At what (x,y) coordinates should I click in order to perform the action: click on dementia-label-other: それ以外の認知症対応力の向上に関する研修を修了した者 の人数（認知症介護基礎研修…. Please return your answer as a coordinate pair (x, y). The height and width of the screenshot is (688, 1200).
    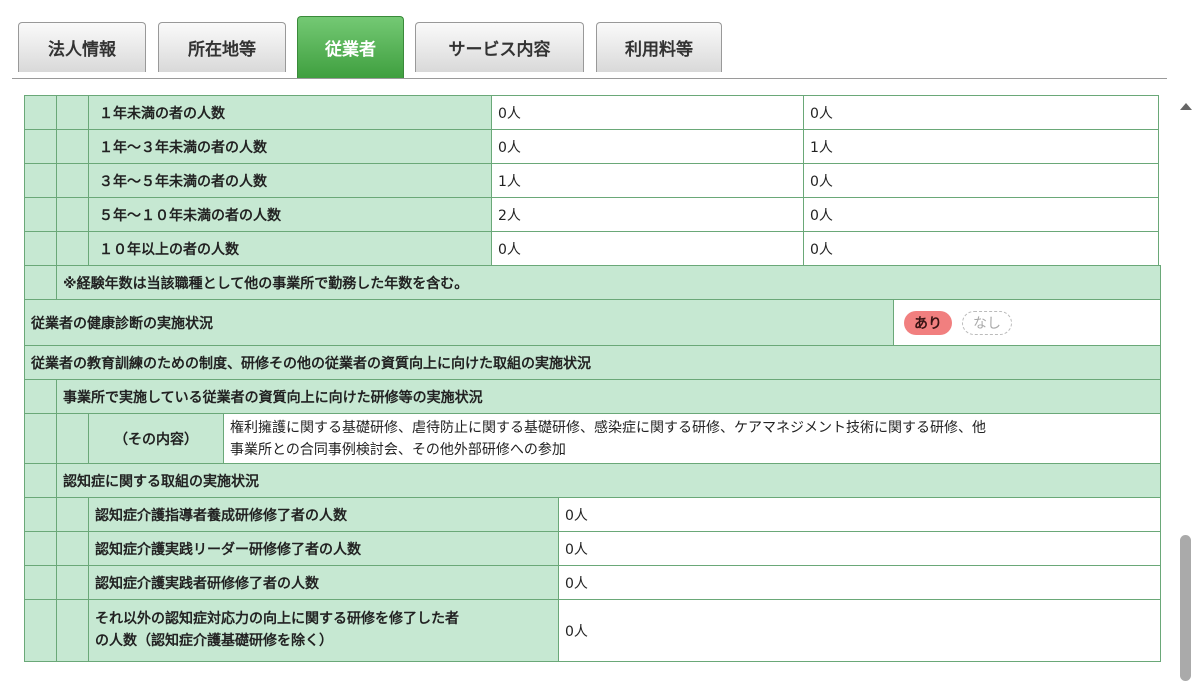
    Looking at the image, I should click on (323, 630).